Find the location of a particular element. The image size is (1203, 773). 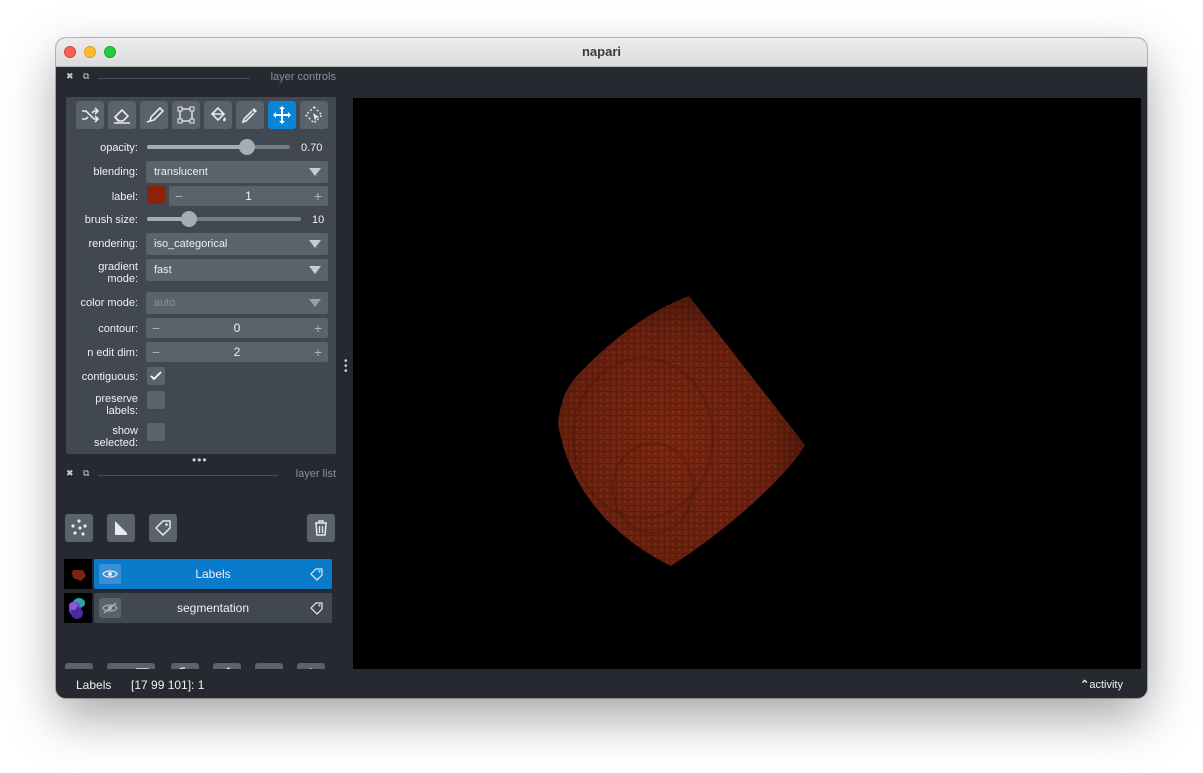

gradient-mode-dropdown: fast is located at coordinates (237, 270).